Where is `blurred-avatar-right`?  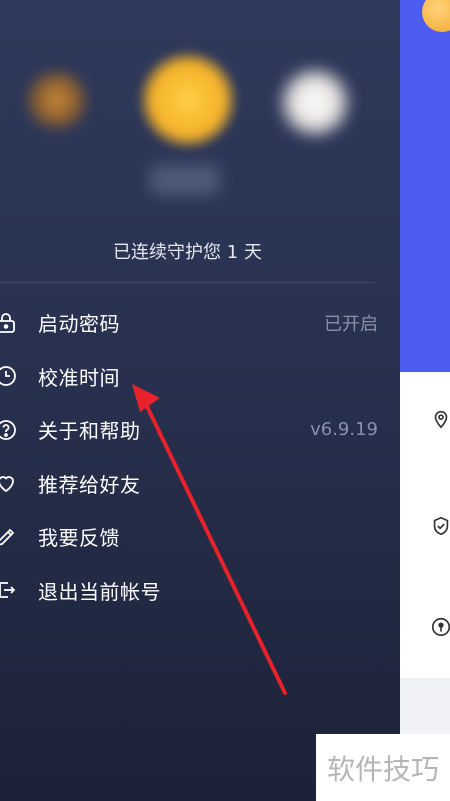 blurred-avatar-right is located at coordinates (315, 102).